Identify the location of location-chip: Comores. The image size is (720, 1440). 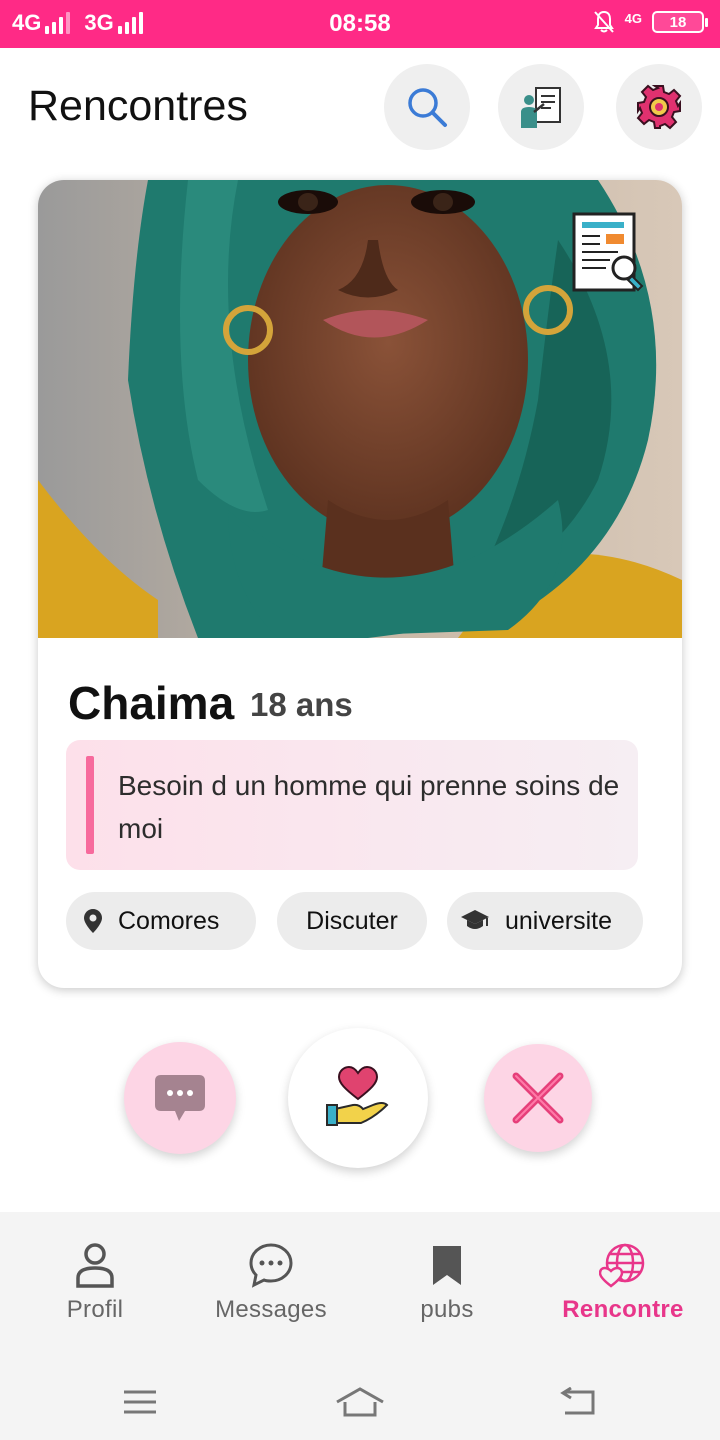
(161, 921).